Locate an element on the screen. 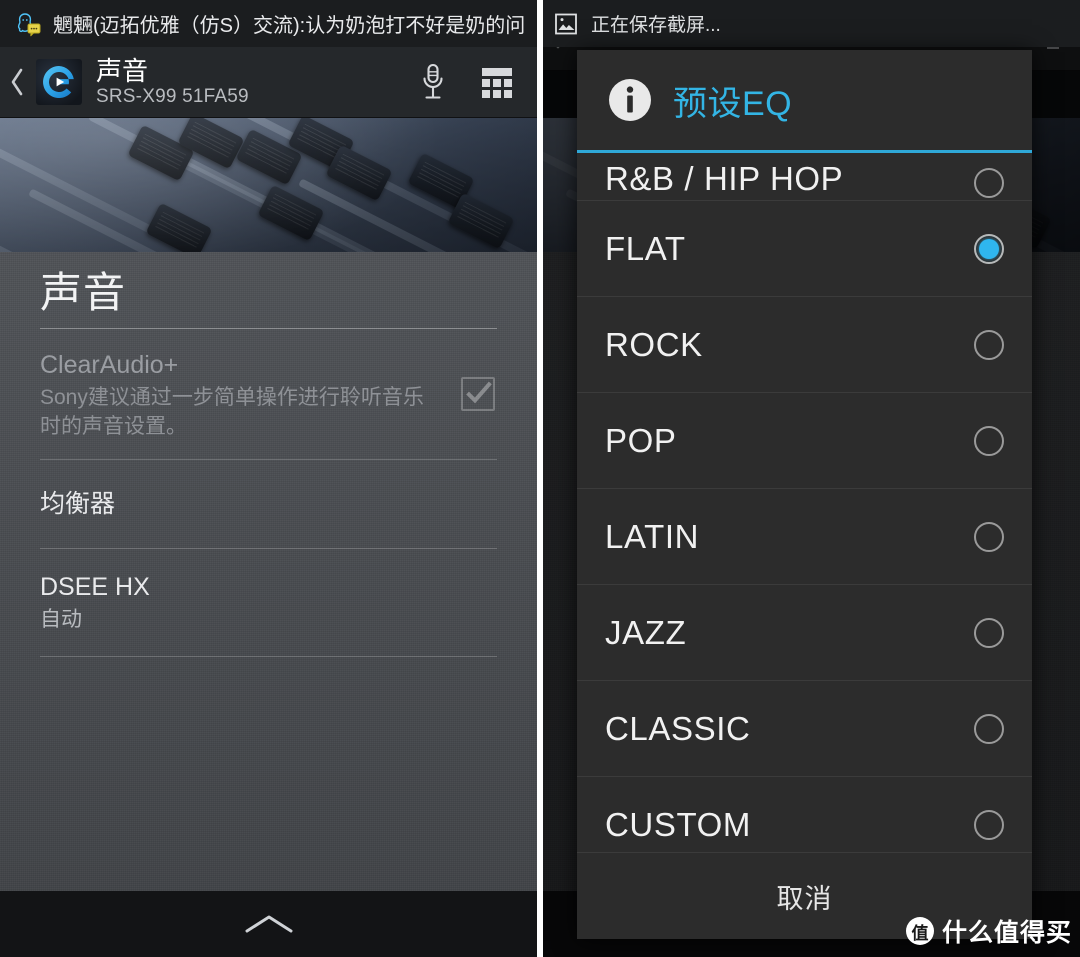  grid-dashboard-icon is located at coordinates (497, 82).